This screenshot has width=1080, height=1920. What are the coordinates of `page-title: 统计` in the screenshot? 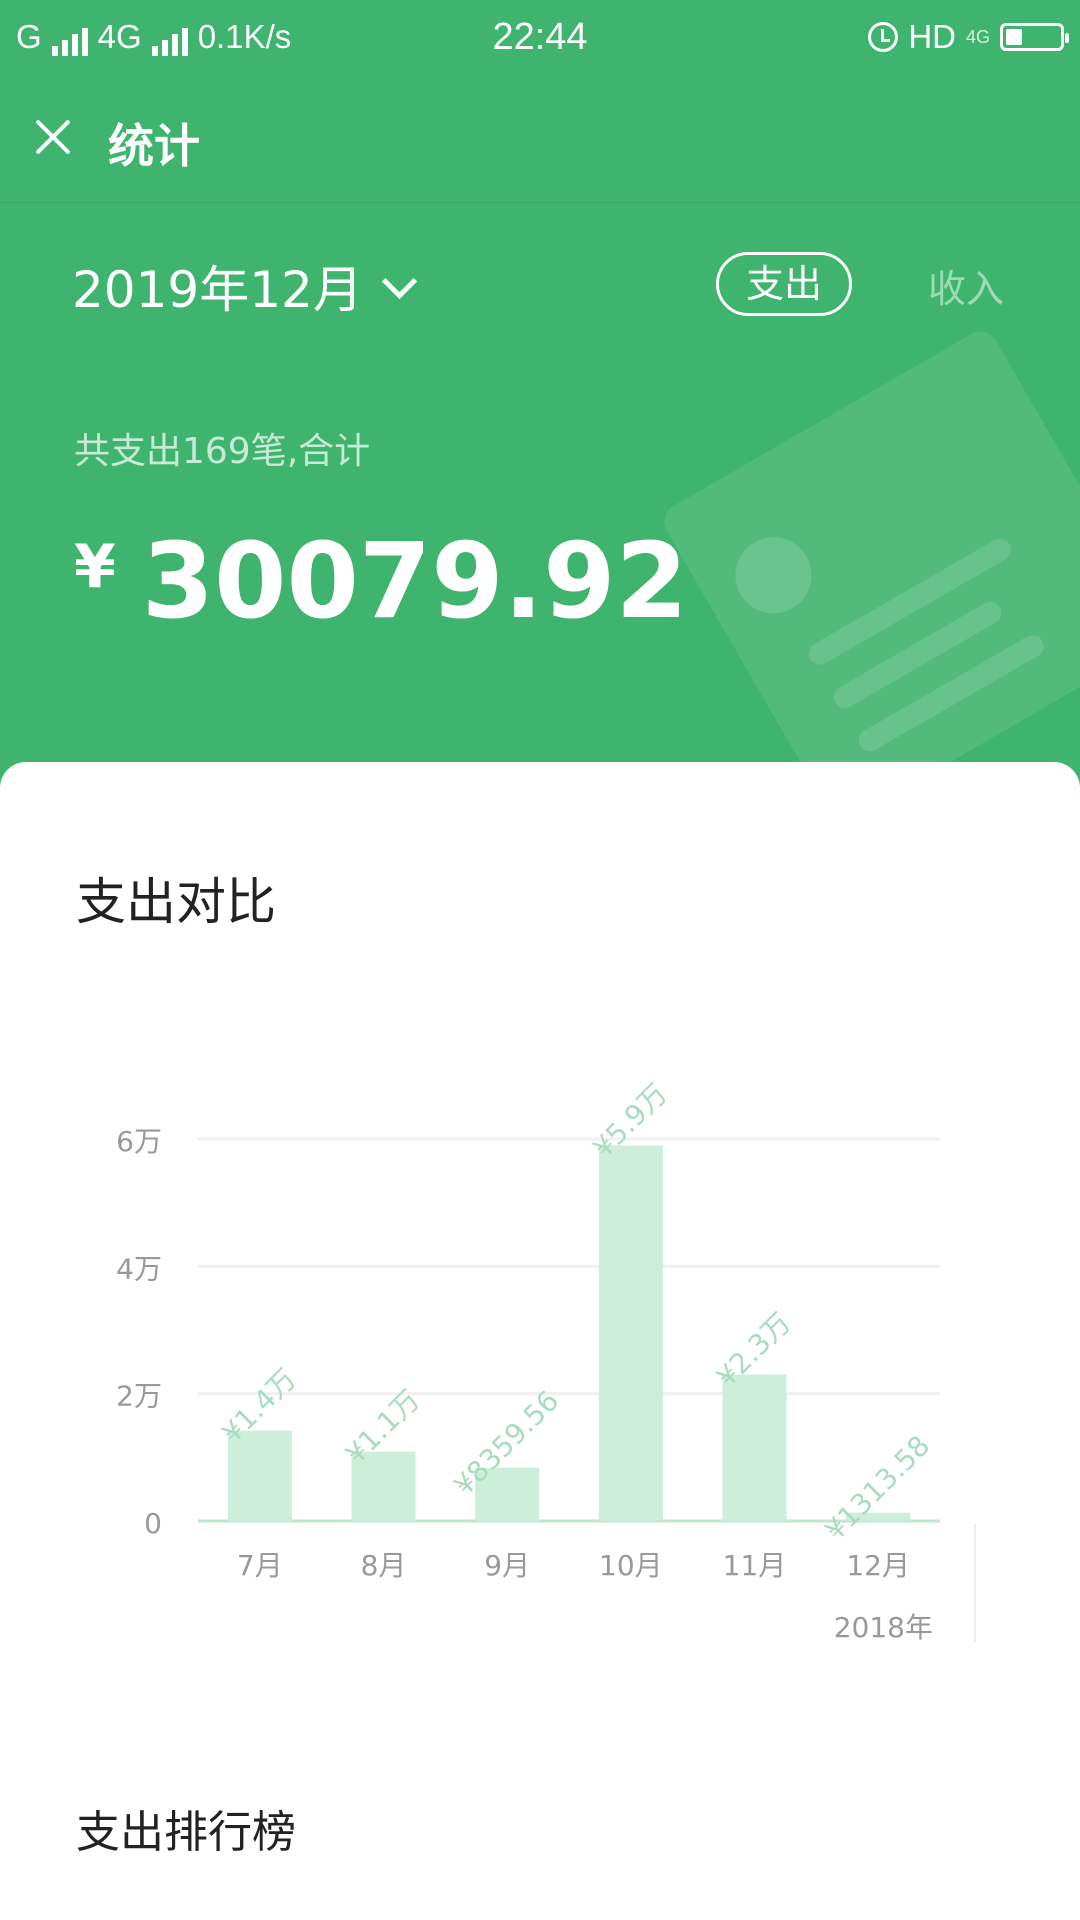 It's located at (154, 146).